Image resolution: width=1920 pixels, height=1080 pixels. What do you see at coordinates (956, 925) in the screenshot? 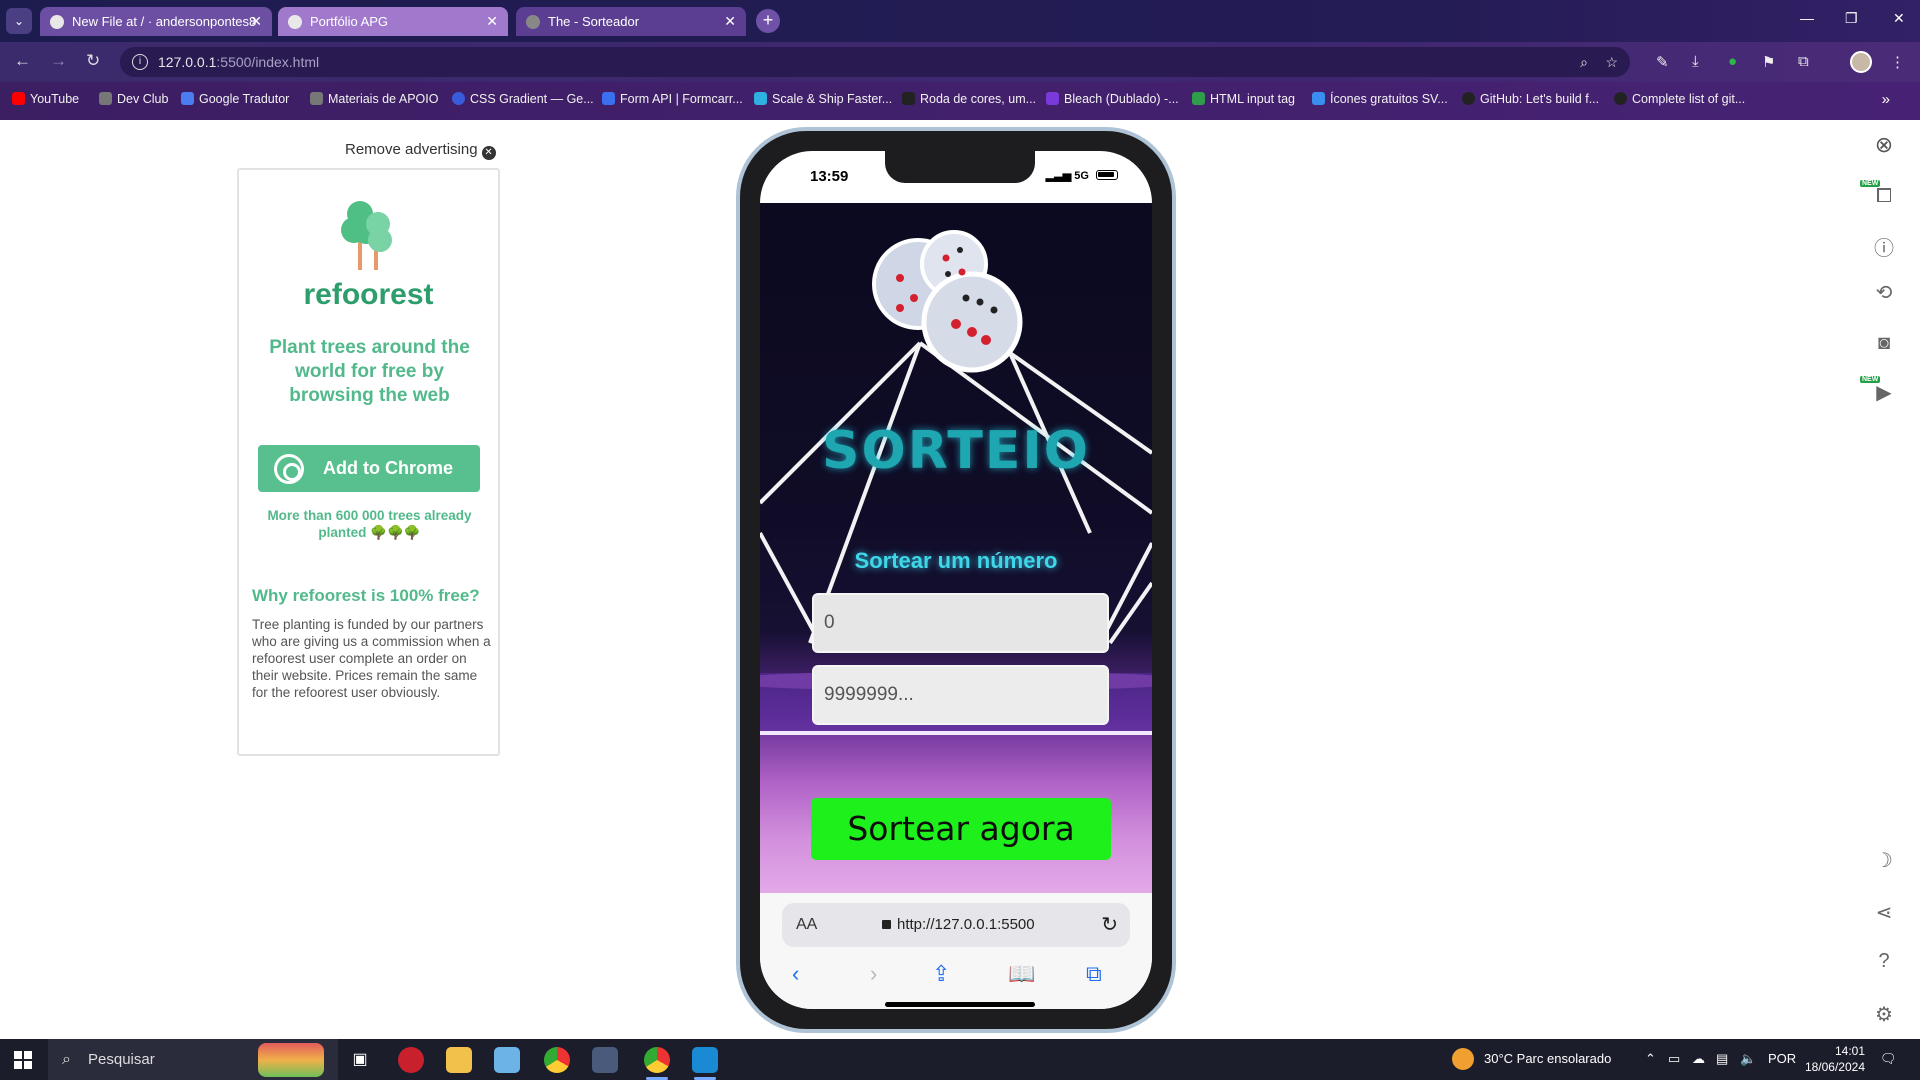
I see `safari-address-bar: AA http://127.0.0.1:5500 ↻` at bounding box center [956, 925].